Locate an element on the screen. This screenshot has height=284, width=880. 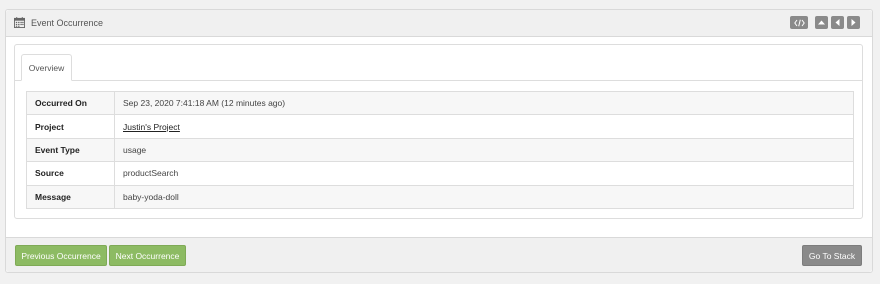
message-value: baby-yoda-doll is located at coordinates (484, 196).